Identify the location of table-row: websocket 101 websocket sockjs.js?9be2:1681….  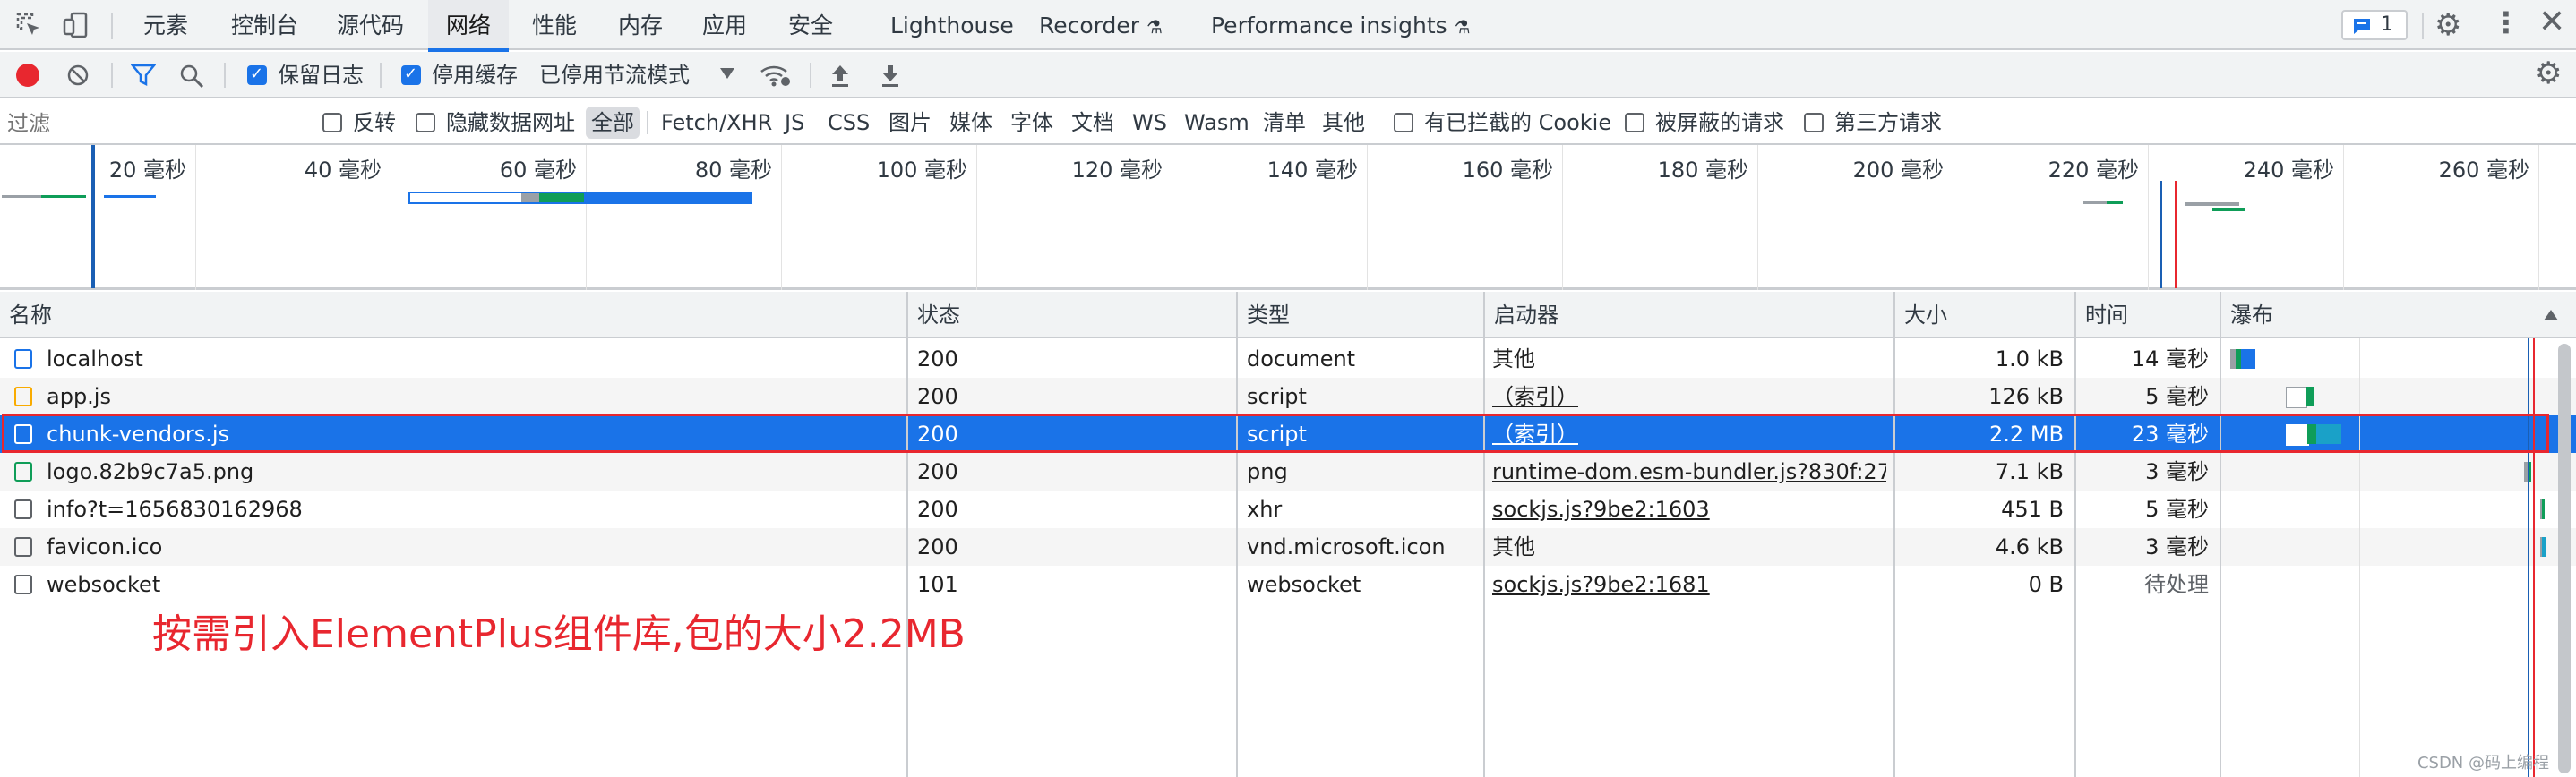
(1288, 584).